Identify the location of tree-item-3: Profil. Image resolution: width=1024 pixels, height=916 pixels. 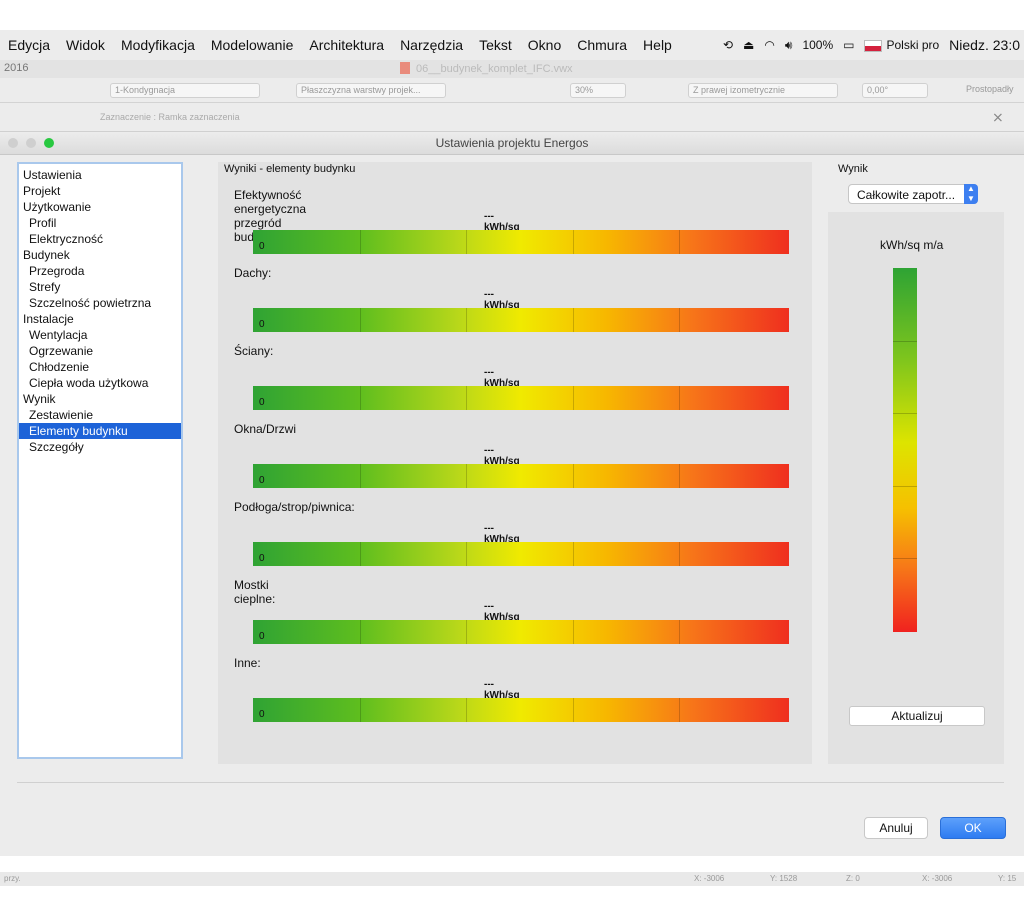
(100, 223).